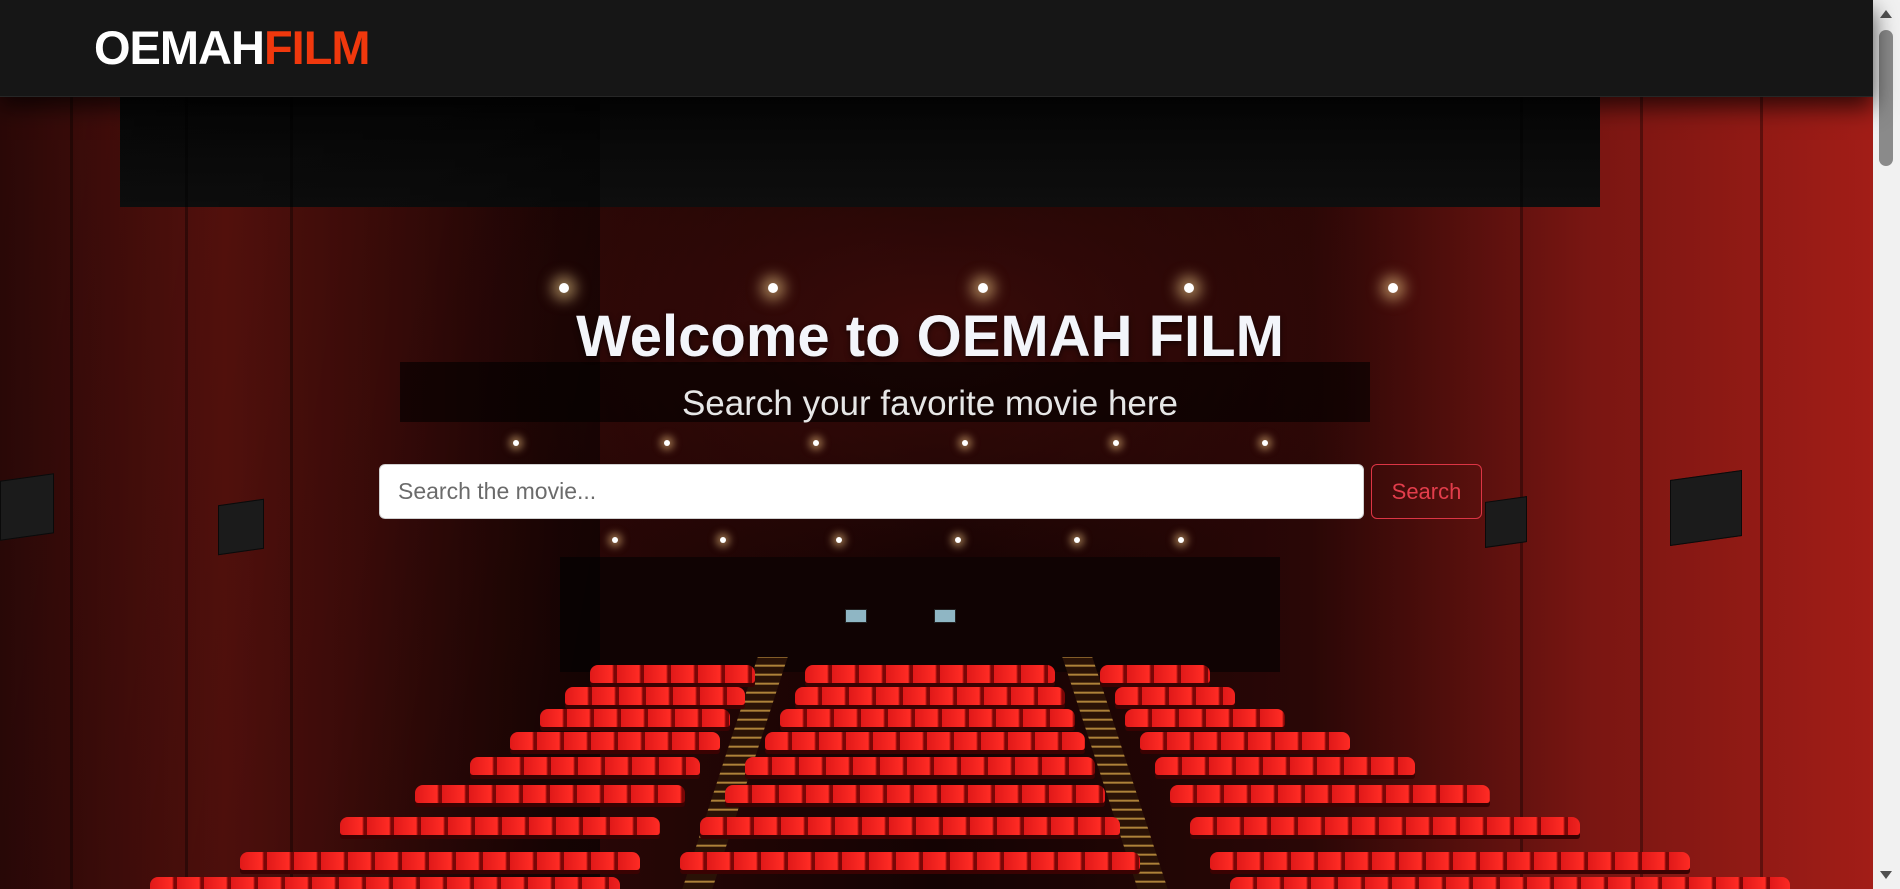  I want to click on search-input, so click(871, 491).